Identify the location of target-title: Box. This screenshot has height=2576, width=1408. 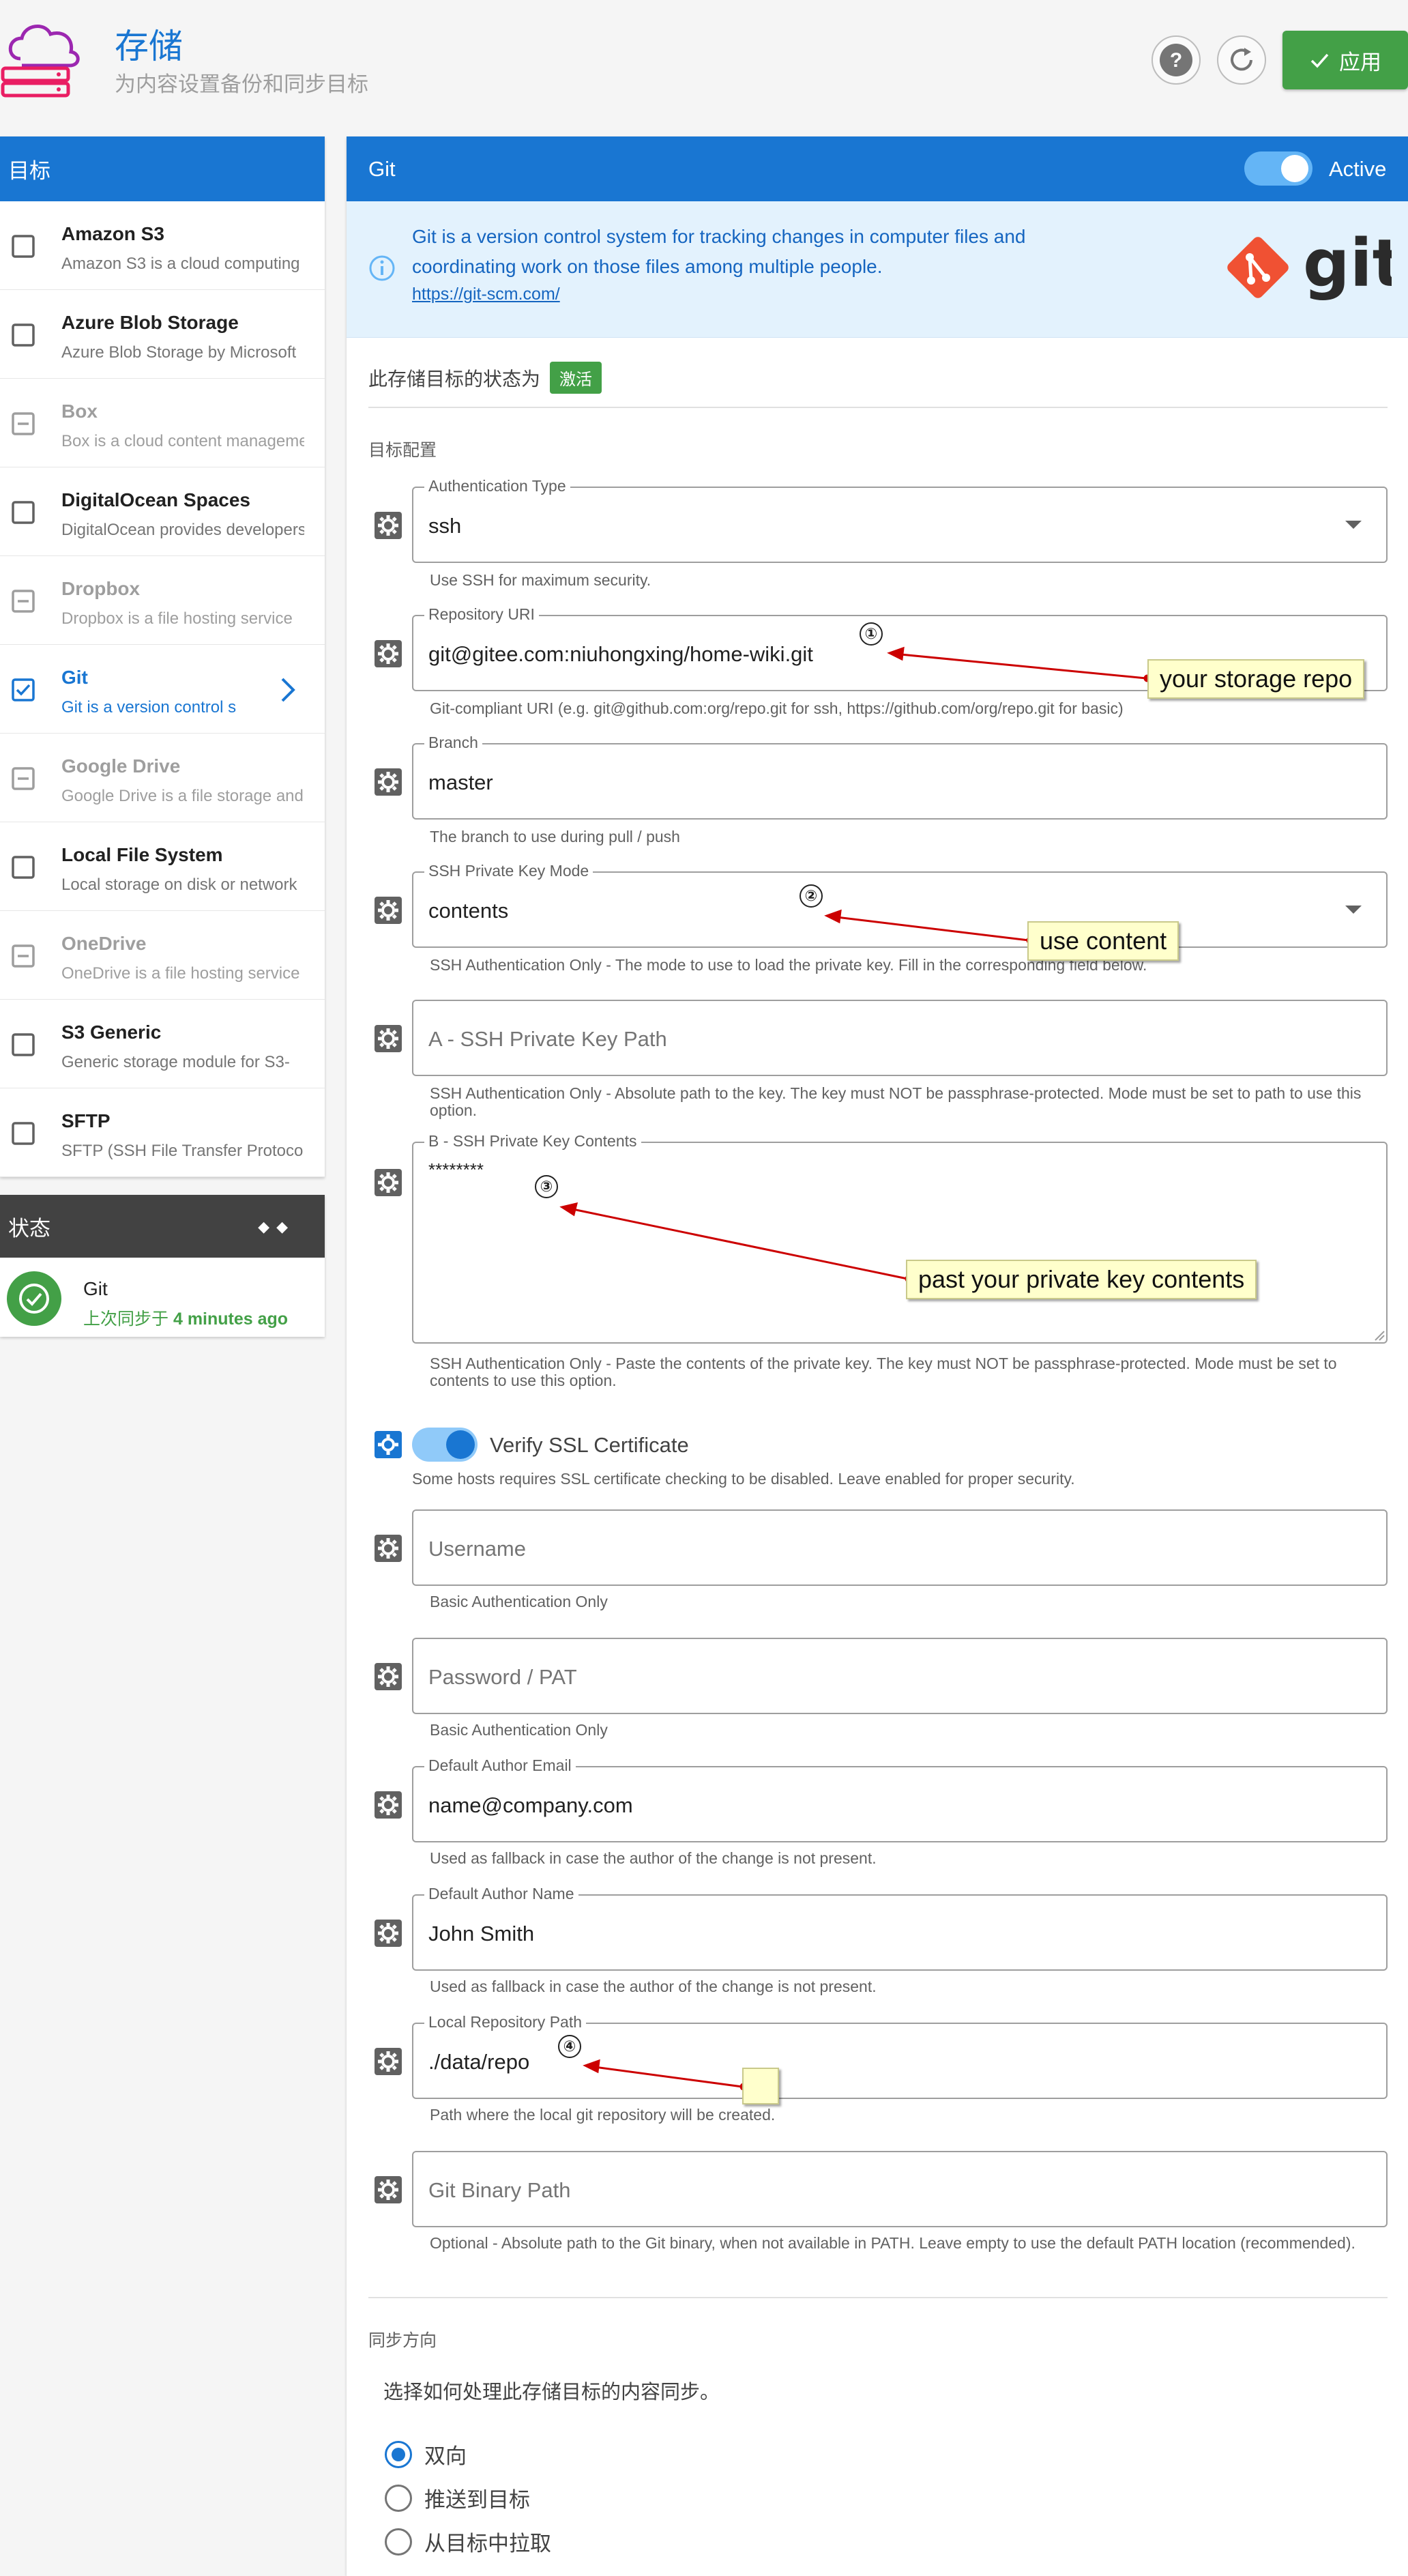
(79, 411).